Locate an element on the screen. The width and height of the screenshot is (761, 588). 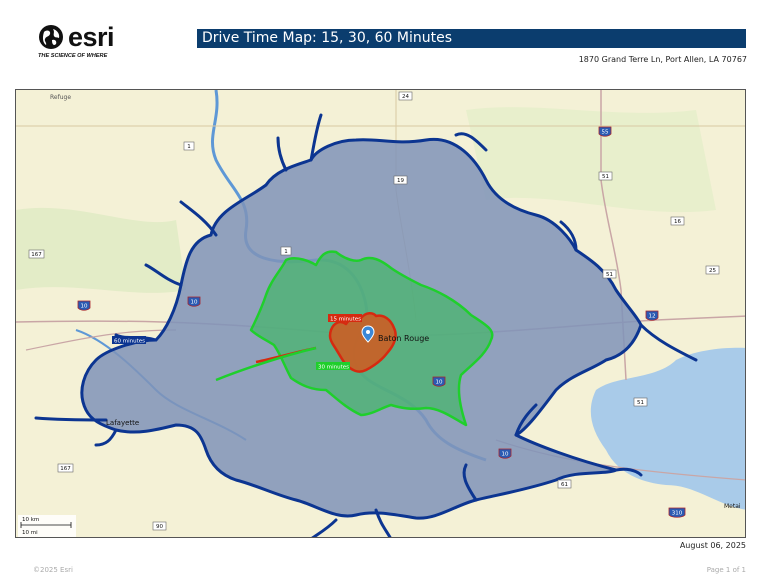
interstate-shield-10-south: 10 is located at coordinates (505, 453).